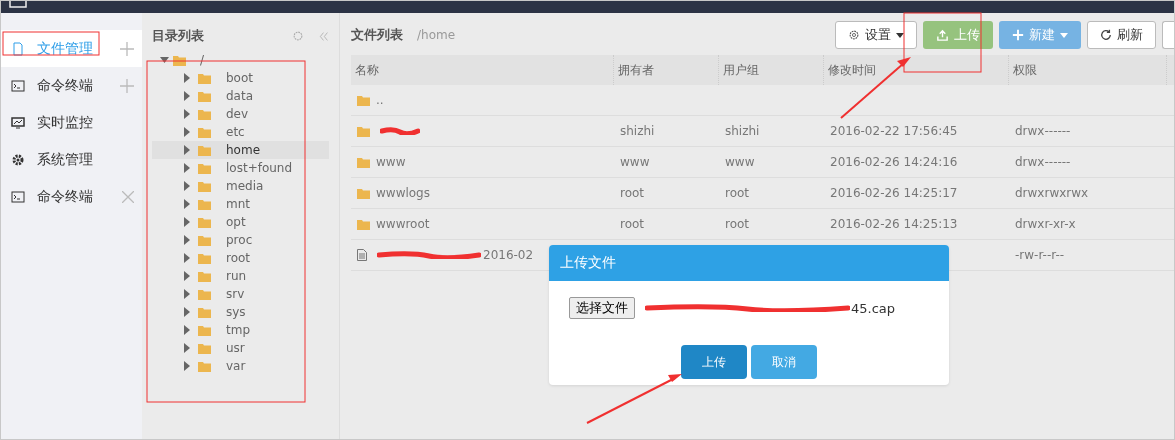  I want to click on column-header: 拥有者, so click(666, 70).